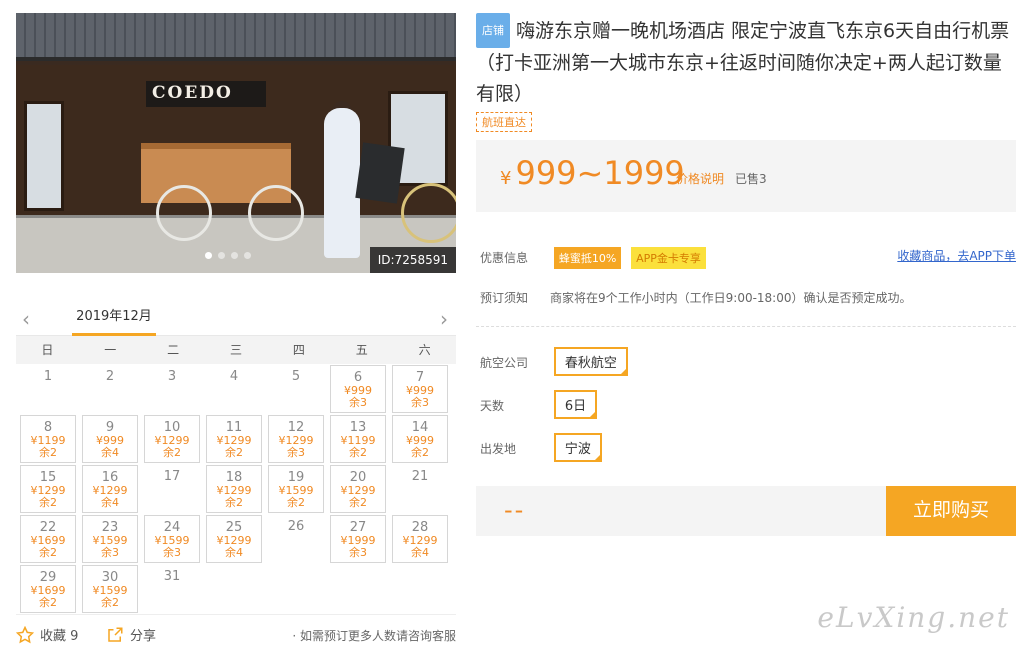 The height and width of the screenshot is (652, 1022). What do you see at coordinates (48, 539) in the screenshot?
I see `calendar-day-available: 22 ¥1699 余2` at bounding box center [48, 539].